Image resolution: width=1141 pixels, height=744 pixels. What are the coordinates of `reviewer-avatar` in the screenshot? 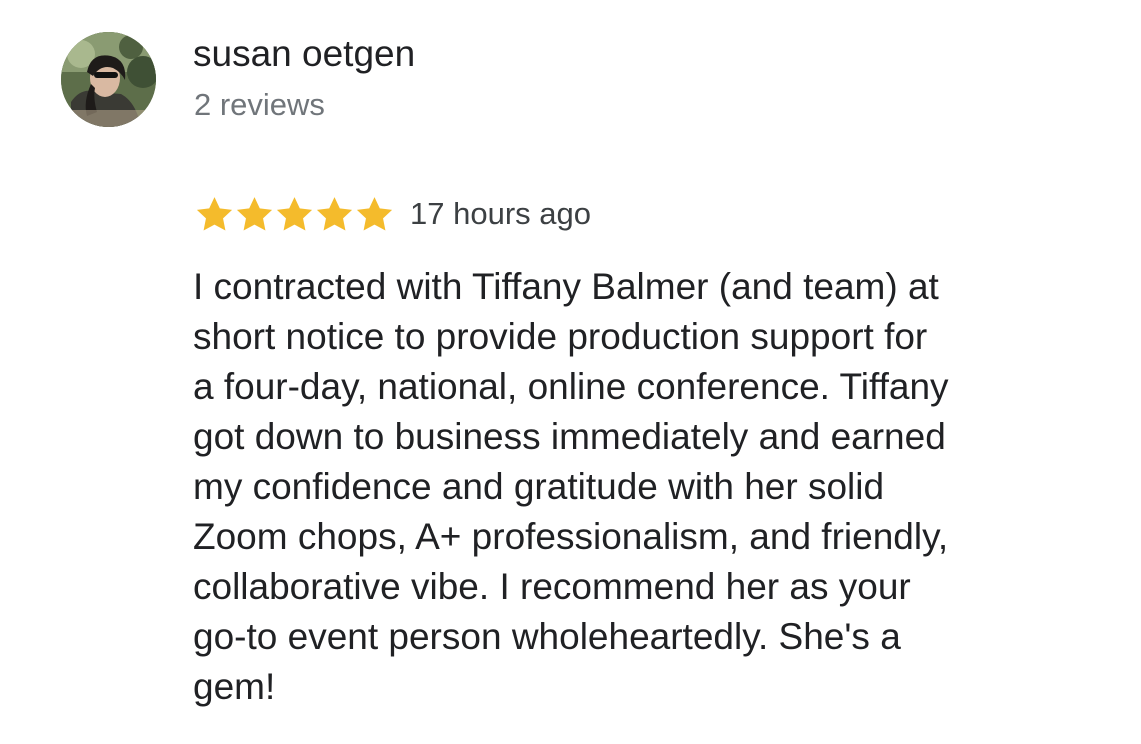 It's located at (108, 79).